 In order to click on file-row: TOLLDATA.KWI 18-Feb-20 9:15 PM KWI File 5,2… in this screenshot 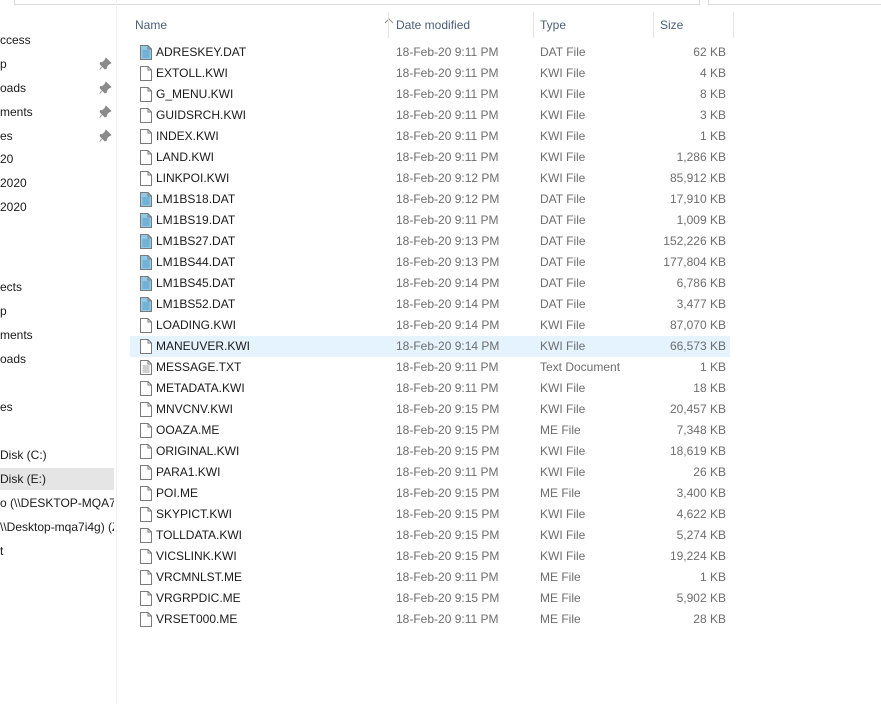, I will do `click(430, 535)`.